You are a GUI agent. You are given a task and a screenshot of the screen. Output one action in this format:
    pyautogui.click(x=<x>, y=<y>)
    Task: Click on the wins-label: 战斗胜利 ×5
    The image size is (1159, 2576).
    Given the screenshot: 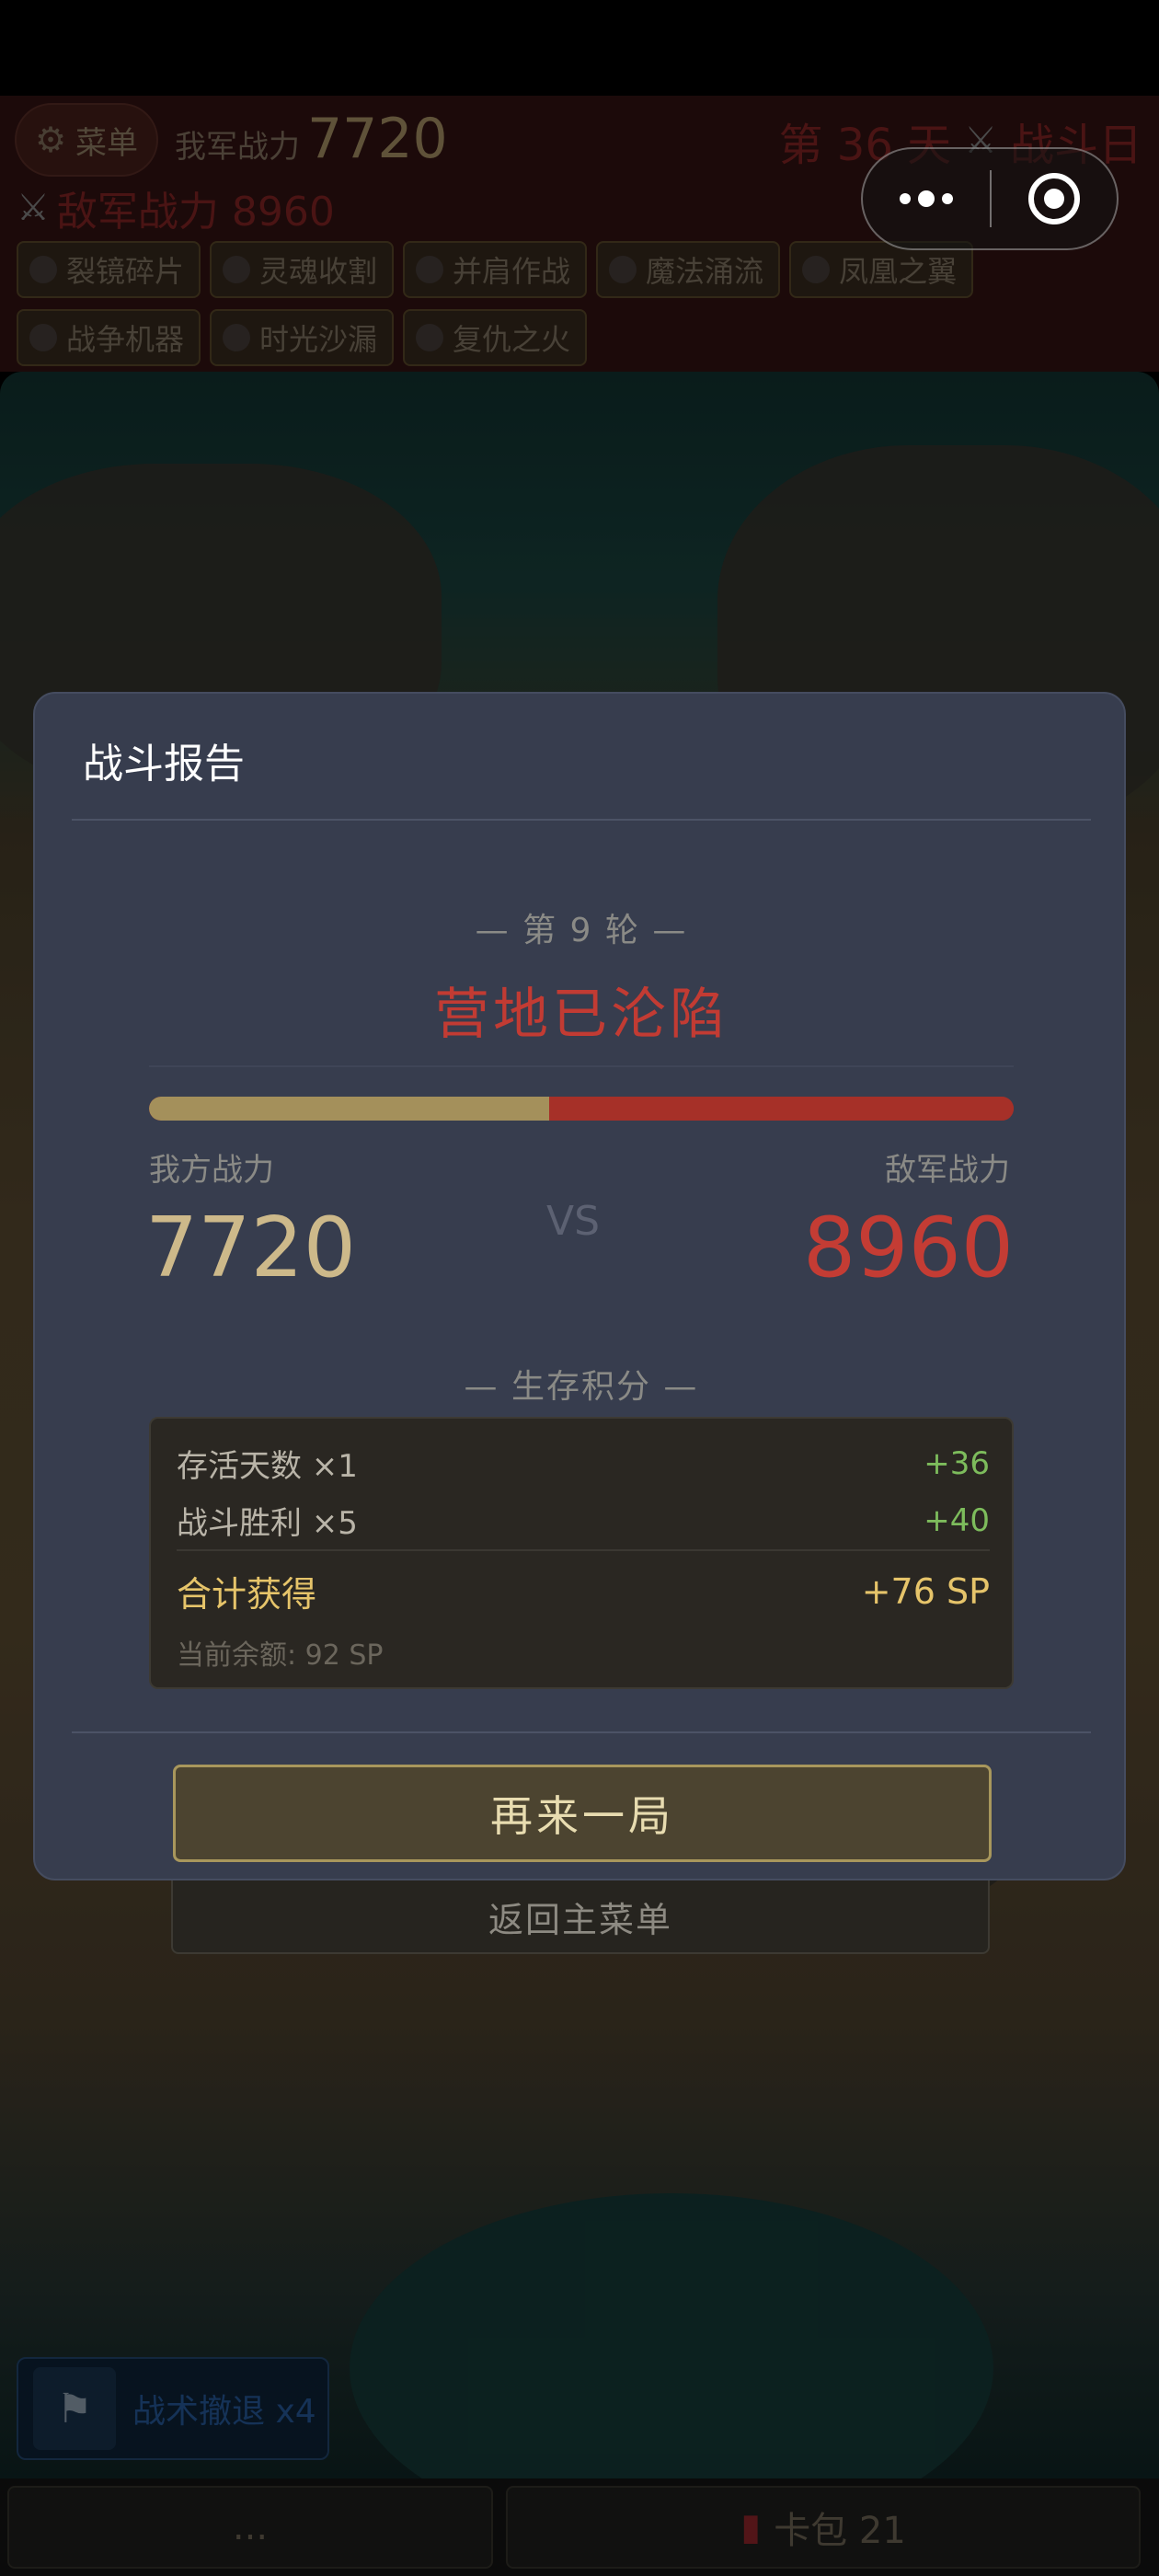 What is the action you would take?
    pyautogui.click(x=267, y=1523)
    